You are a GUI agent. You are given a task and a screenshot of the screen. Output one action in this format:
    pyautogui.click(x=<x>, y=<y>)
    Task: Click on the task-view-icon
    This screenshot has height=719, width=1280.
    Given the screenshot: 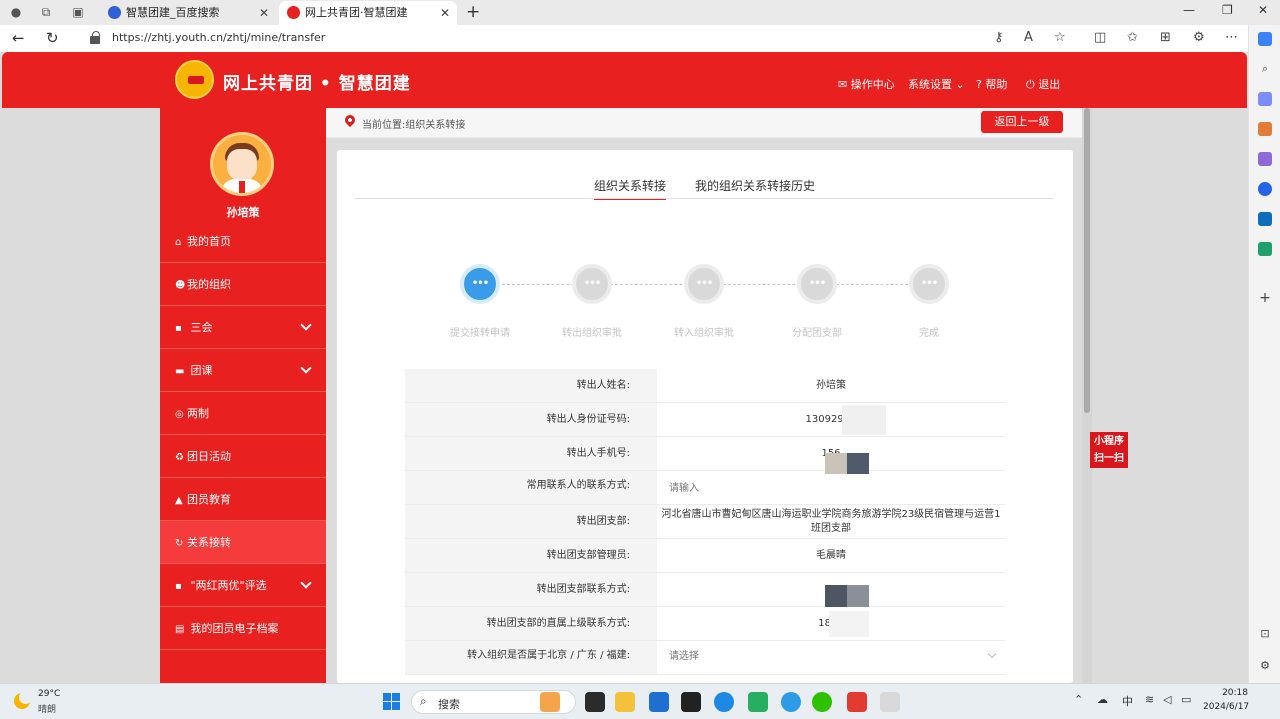 What is the action you would take?
    pyautogui.click(x=595, y=702)
    